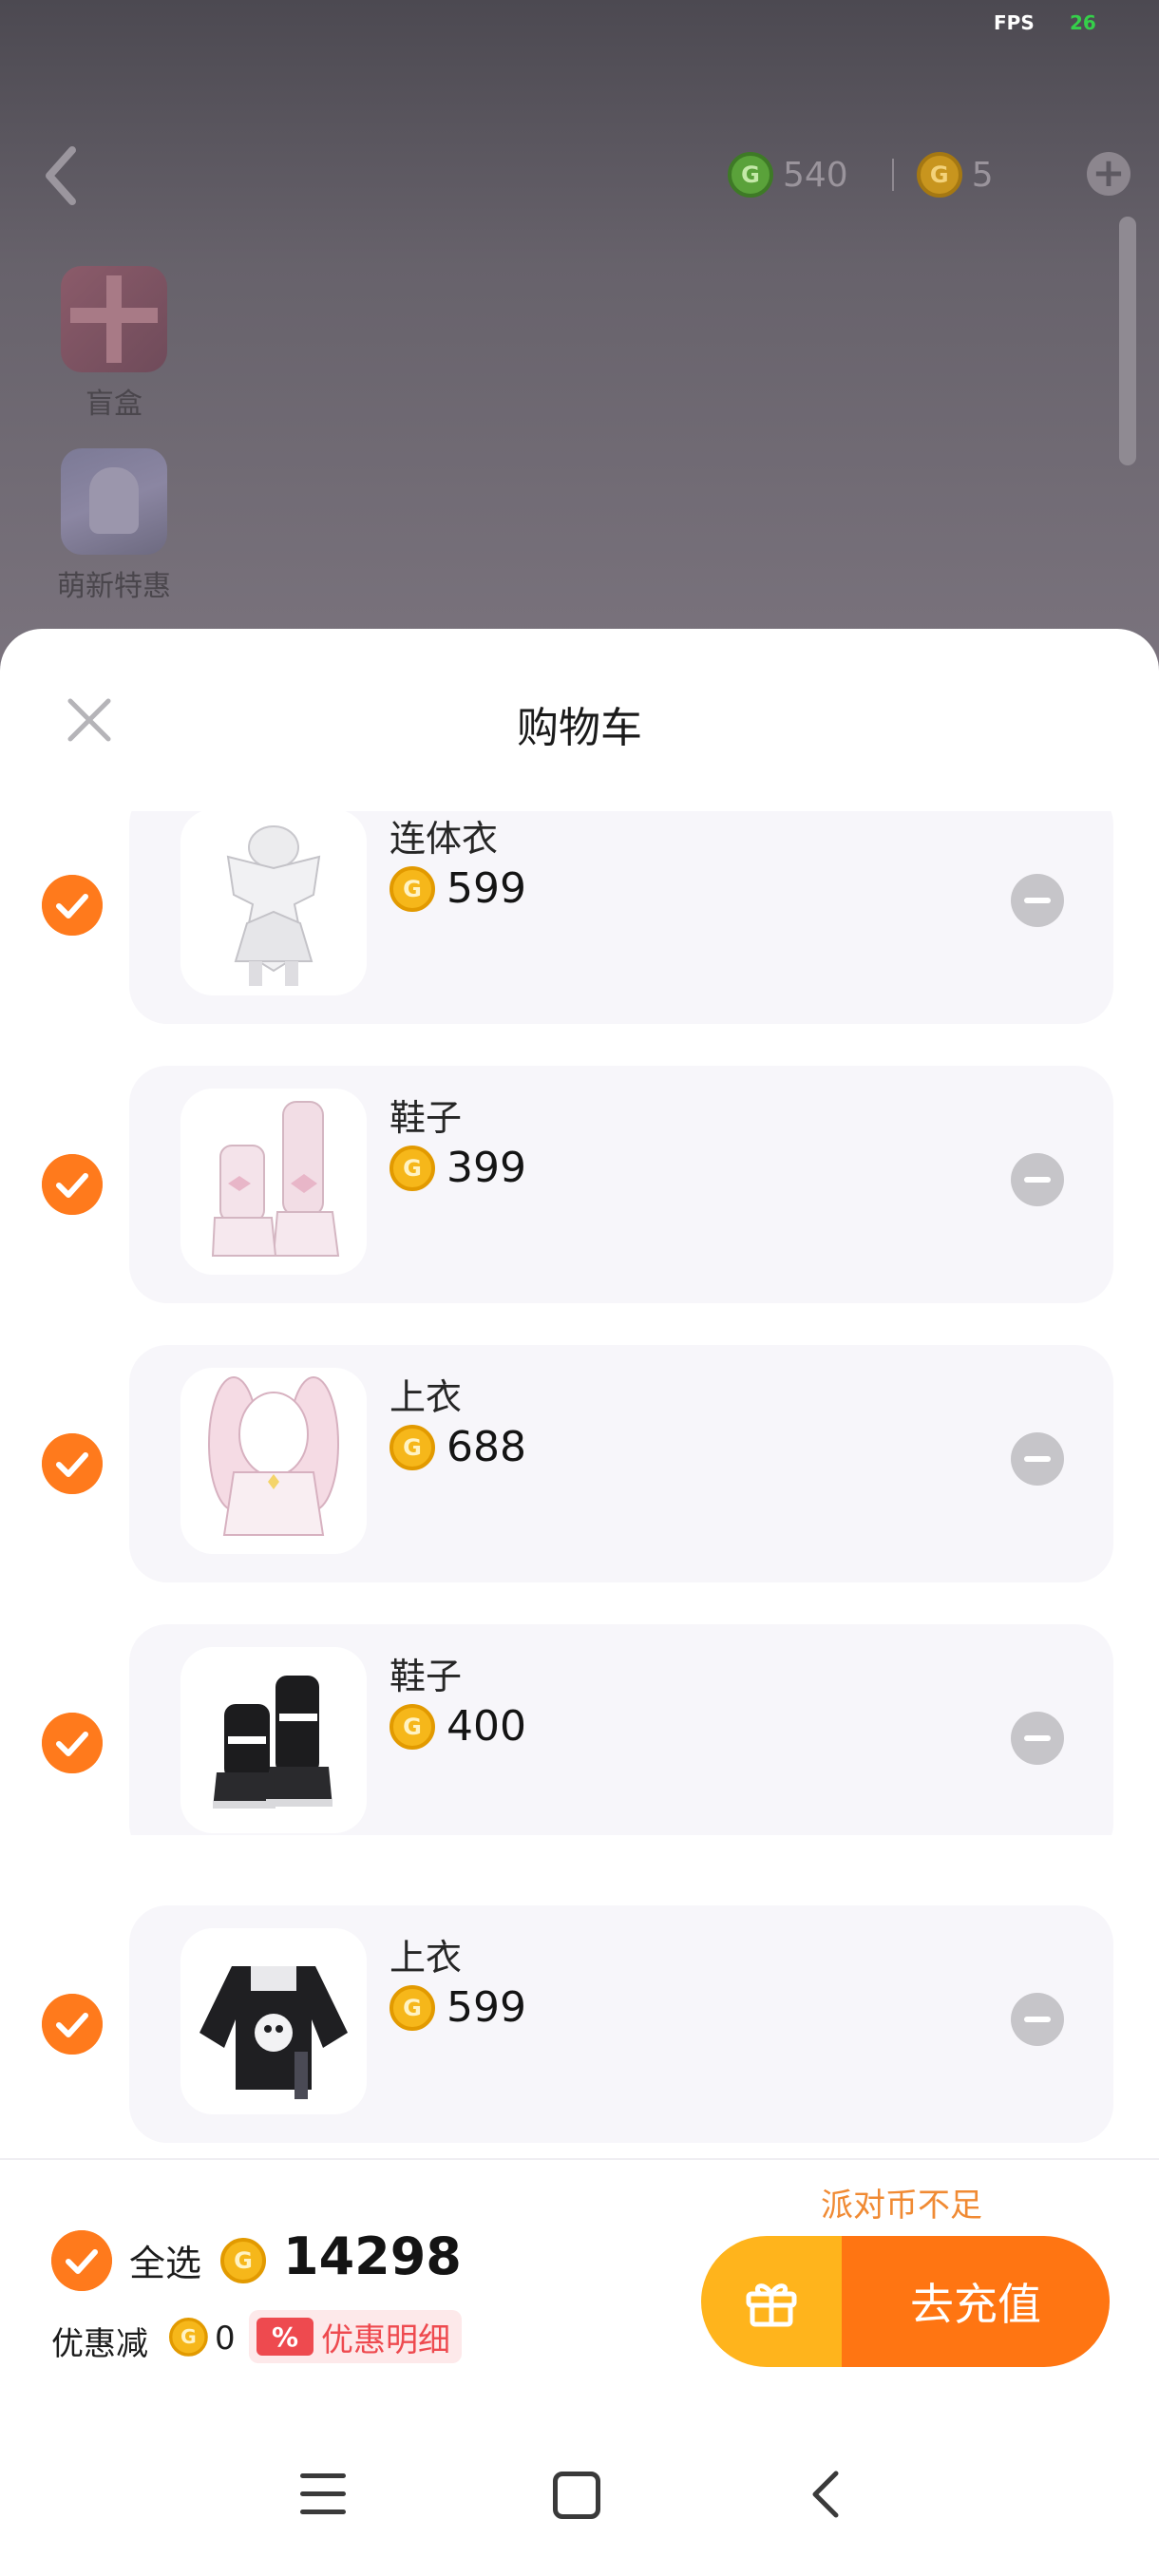 The height and width of the screenshot is (2576, 1159). I want to click on scrollbar, so click(1127, 341).